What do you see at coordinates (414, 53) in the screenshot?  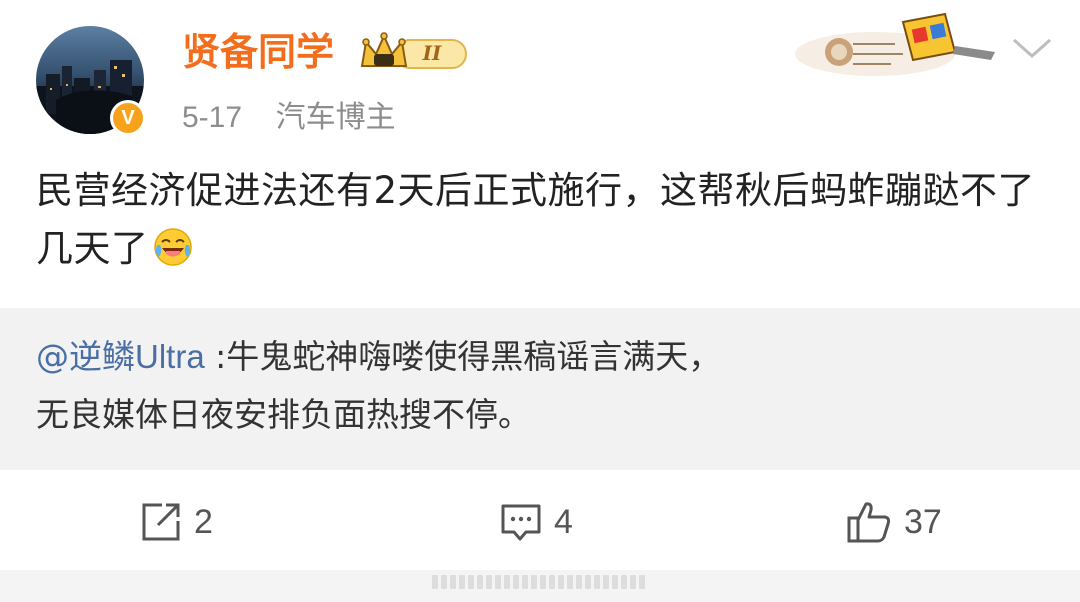 I see `vip-crown-icon: II` at bounding box center [414, 53].